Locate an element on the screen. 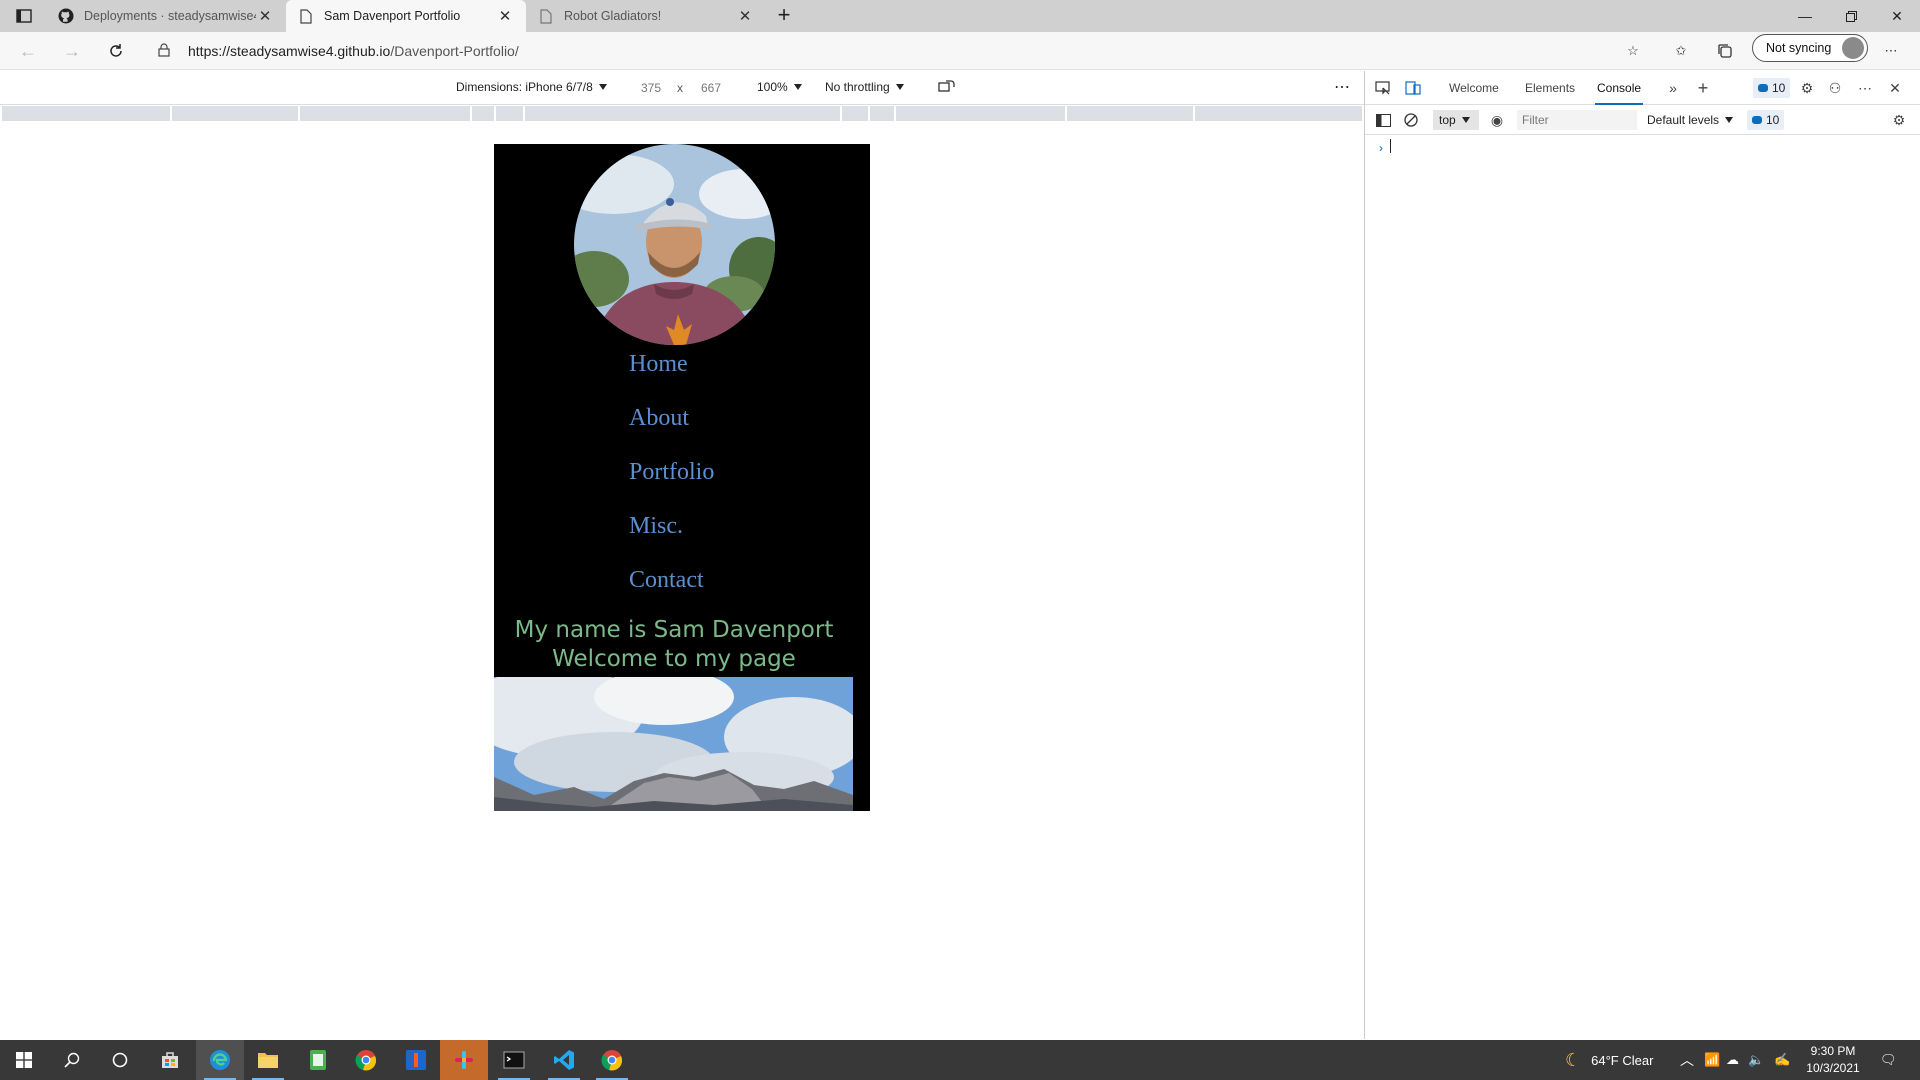  devtools-more-button: ⋯ is located at coordinates (1865, 88).